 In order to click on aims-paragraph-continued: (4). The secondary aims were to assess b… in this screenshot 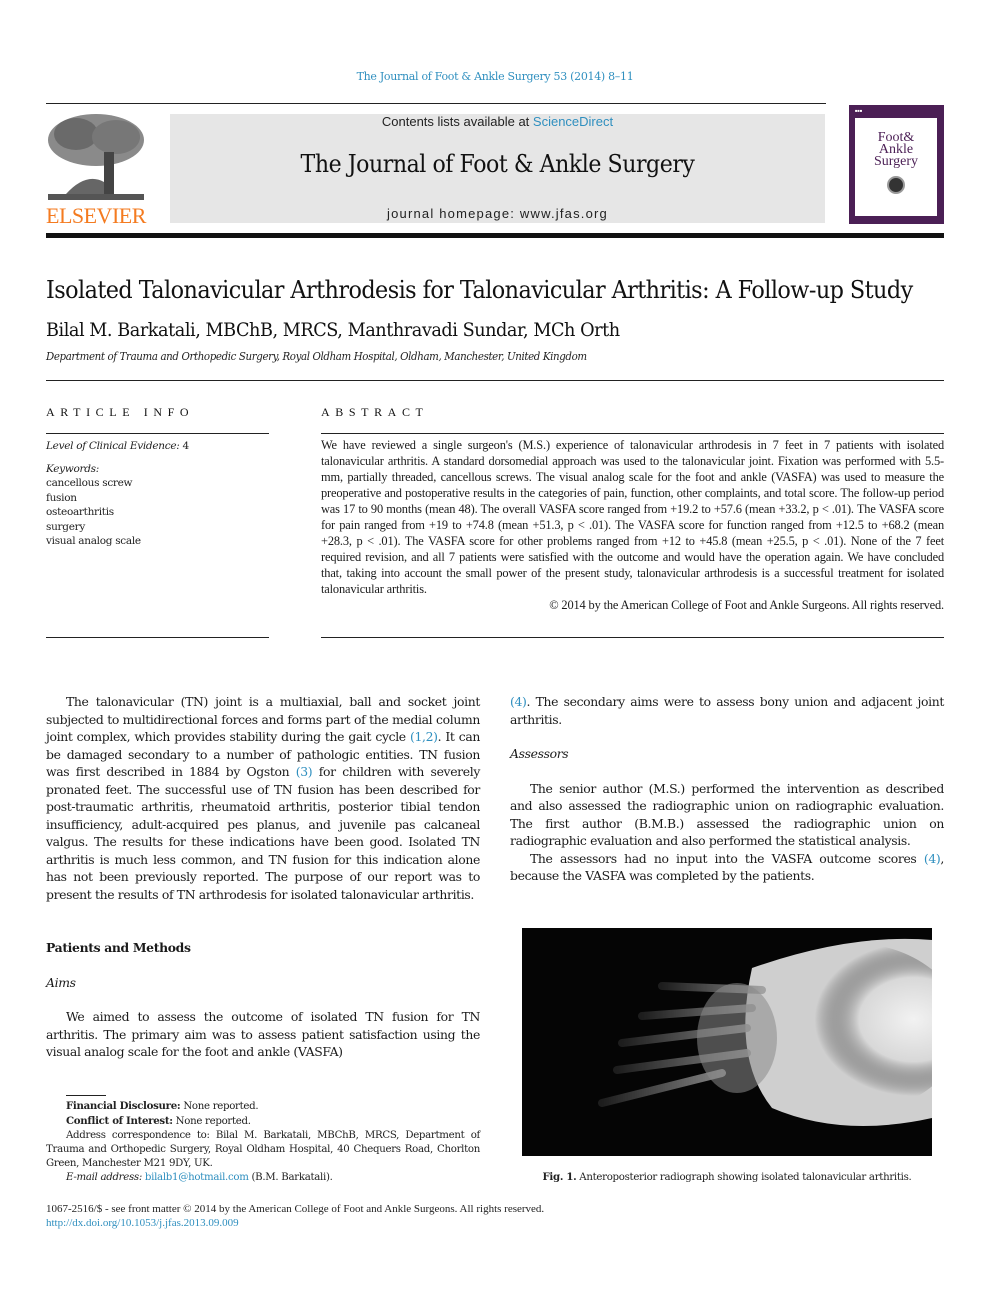, I will do `click(727, 710)`.